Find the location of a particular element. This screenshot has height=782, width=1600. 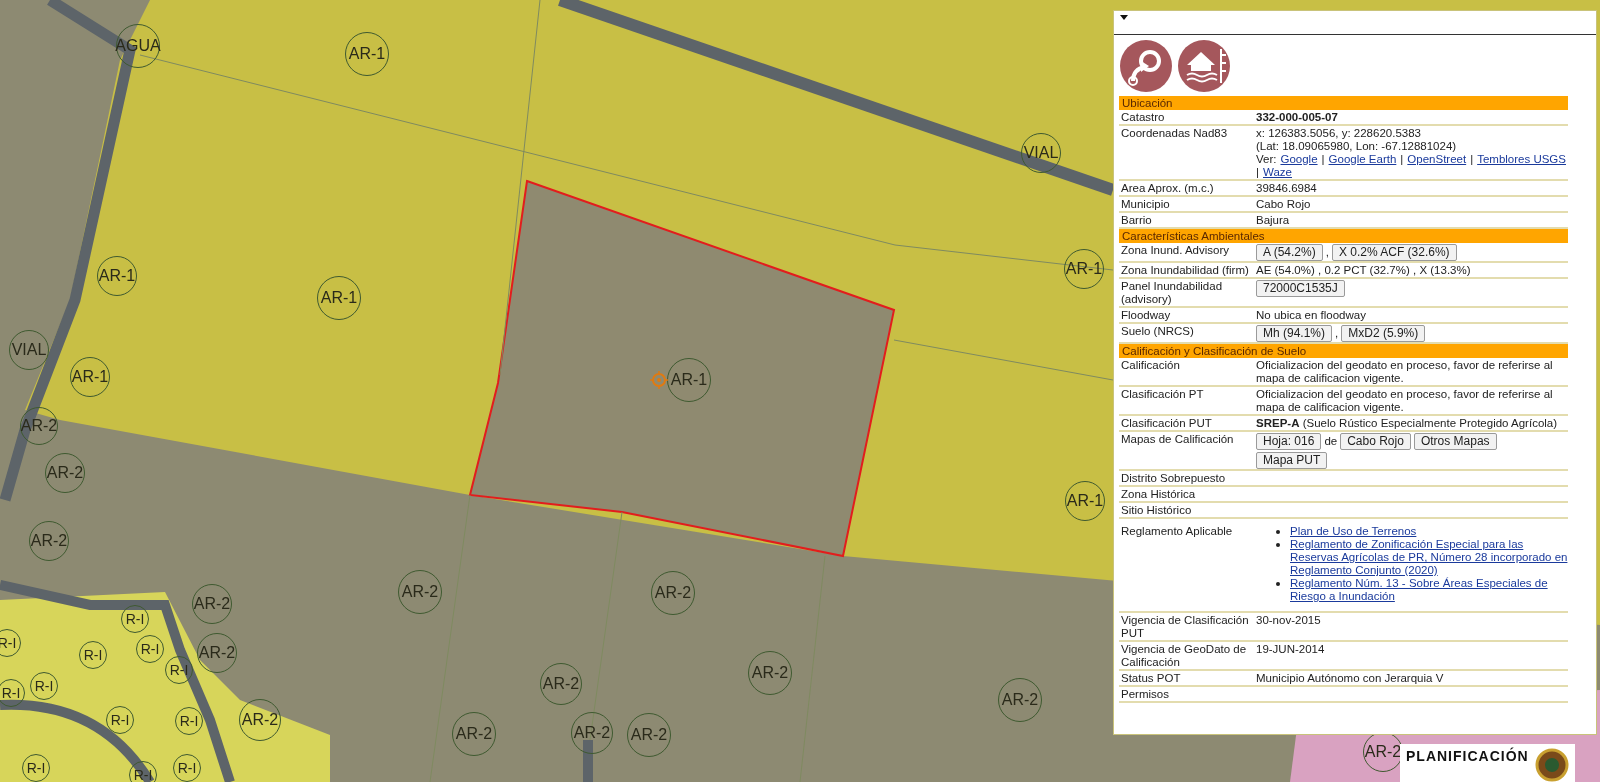

field-label: Distrito Sobrepuesto is located at coordinates (1173, 478).